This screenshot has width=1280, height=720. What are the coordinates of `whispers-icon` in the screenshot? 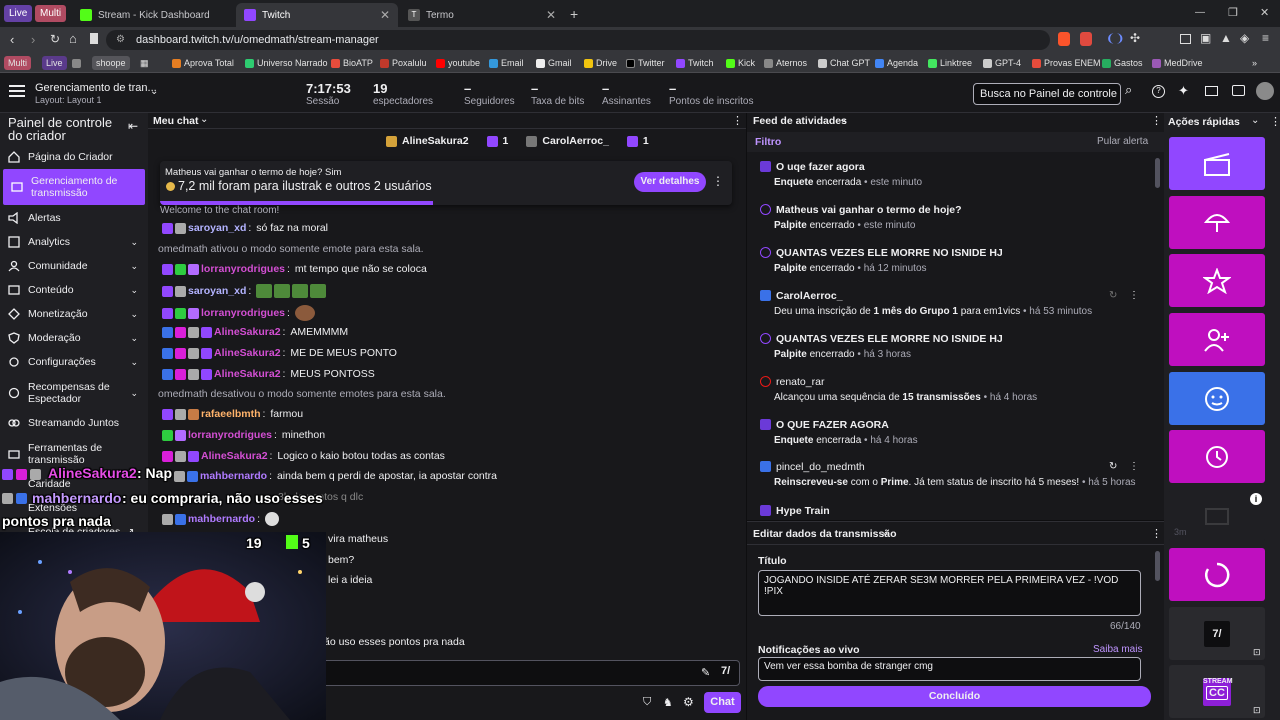 It's located at (1238, 90).